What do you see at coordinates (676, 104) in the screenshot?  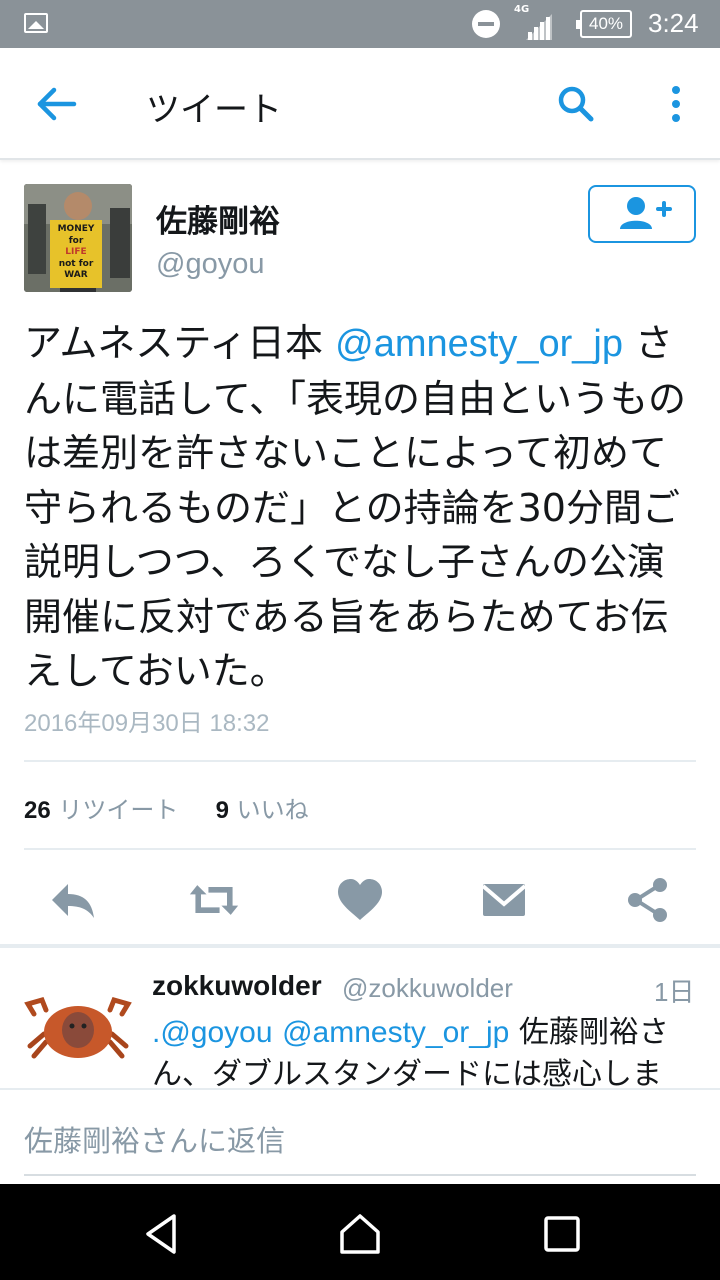 I see `more-vert-icon` at bounding box center [676, 104].